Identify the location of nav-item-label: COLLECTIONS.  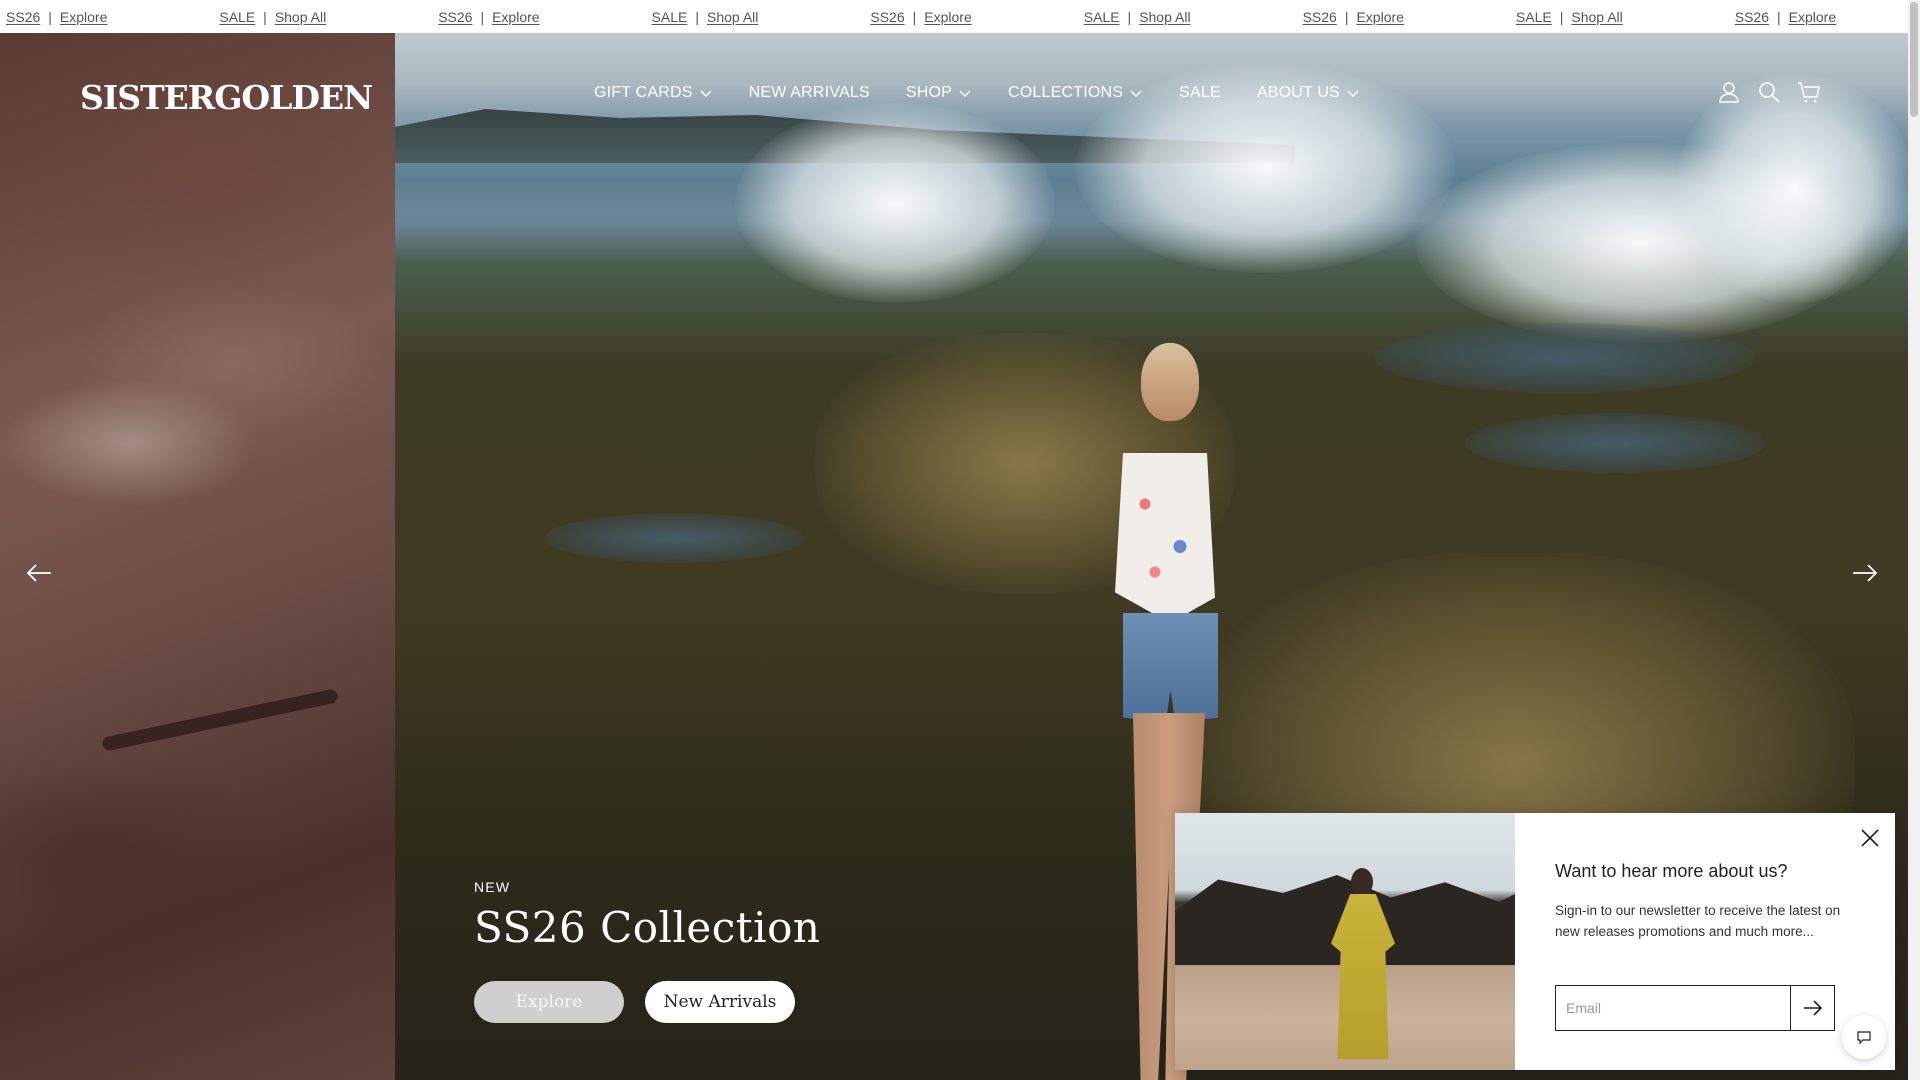
(1066, 92).